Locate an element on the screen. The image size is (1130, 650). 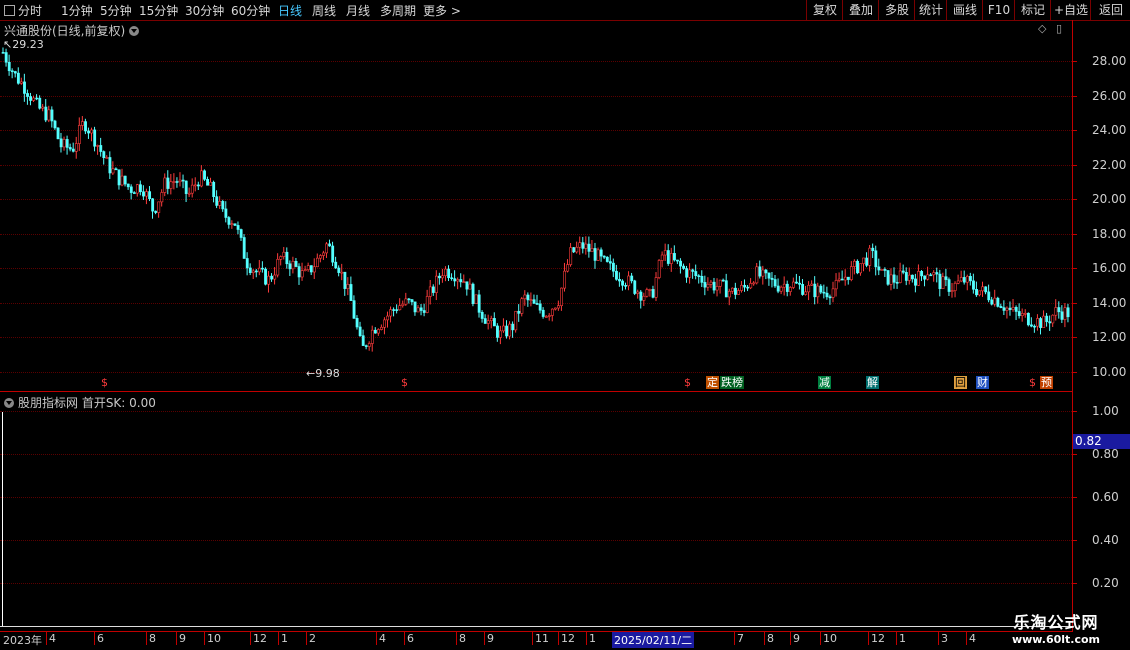
f10-button: F10 is located at coordinates (998, 10).